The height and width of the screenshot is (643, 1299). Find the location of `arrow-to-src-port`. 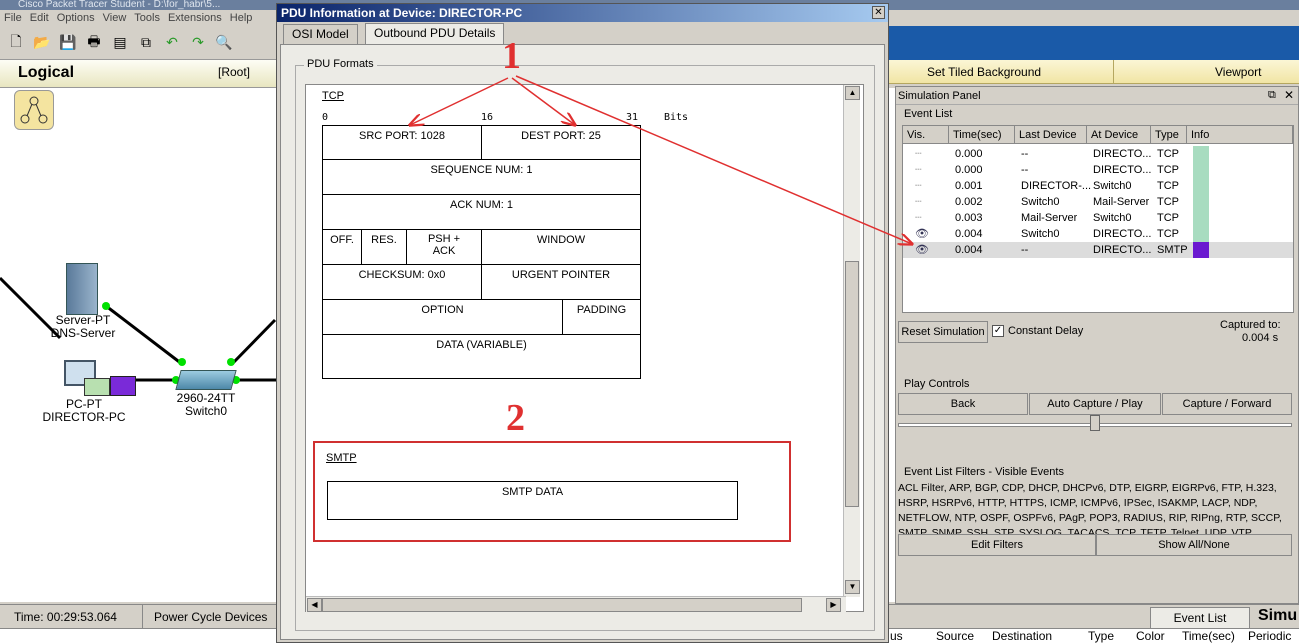

arrow-to-src-port is located at coordinates (459, 101).